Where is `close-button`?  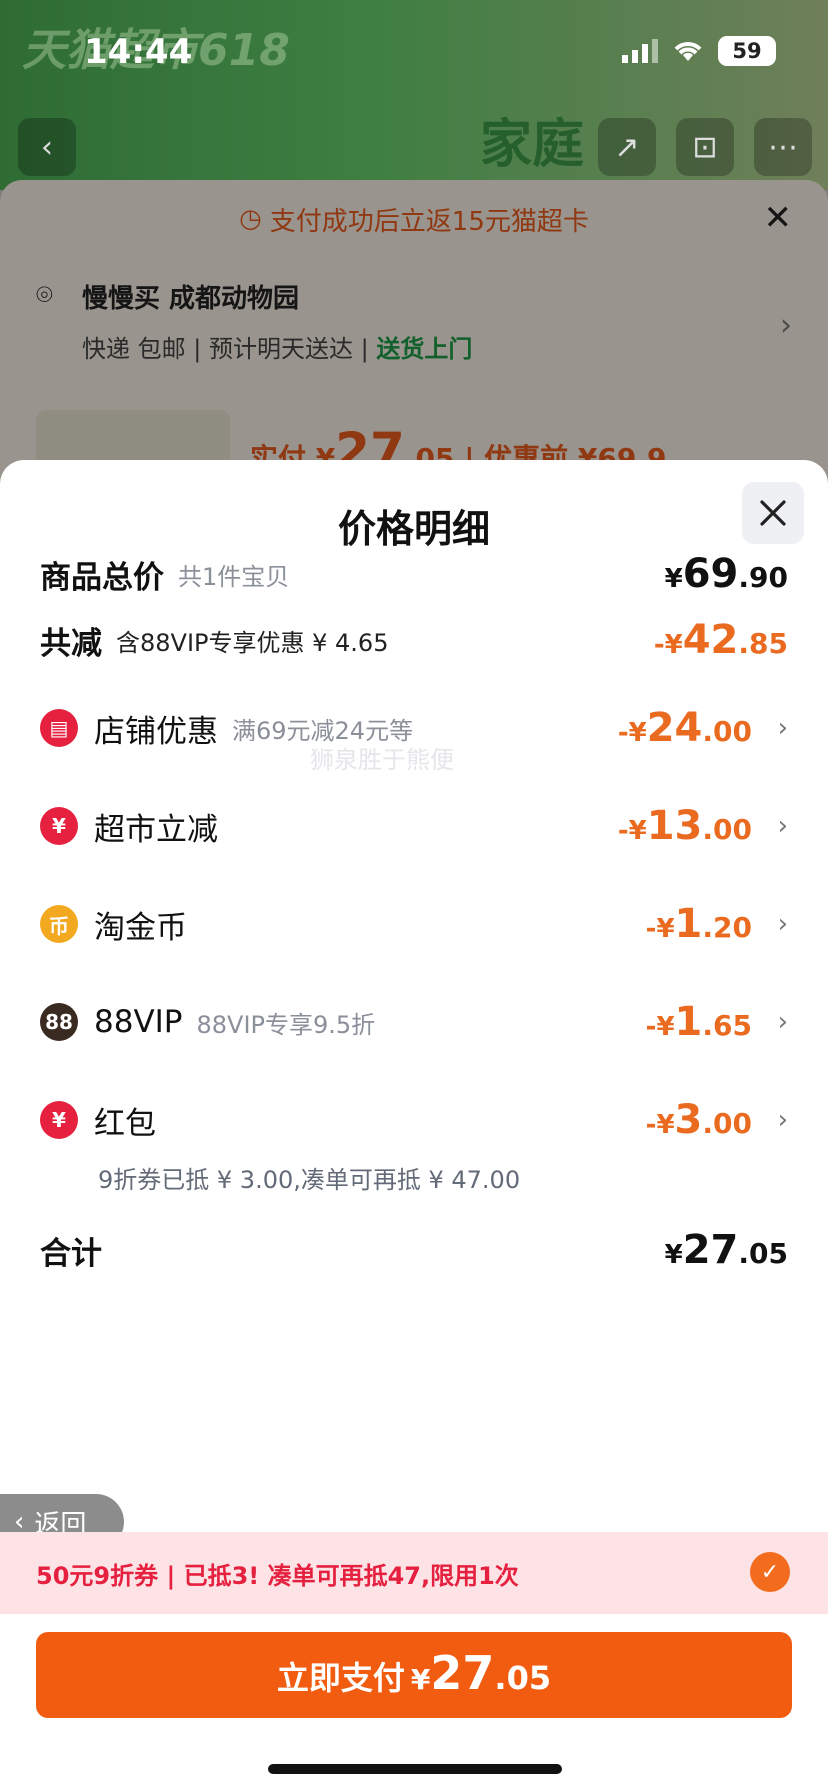
close-button is located at coordinates (773, 513).